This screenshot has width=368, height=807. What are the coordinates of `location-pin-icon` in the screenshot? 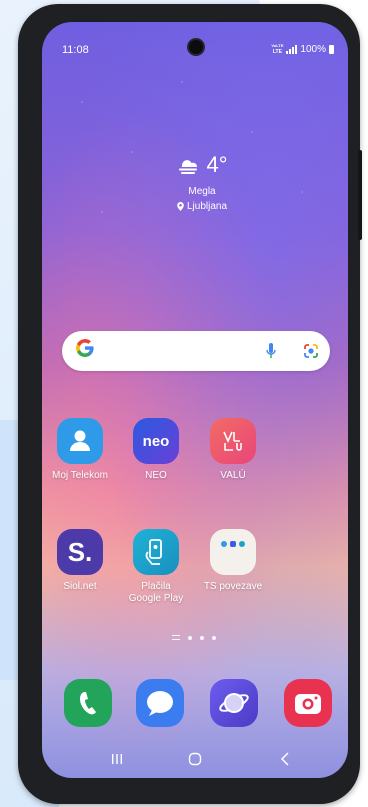 It's located at (180, 206).